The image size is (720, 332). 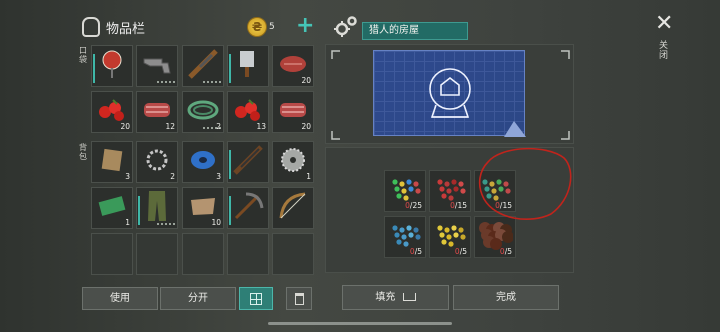 I want to click on hotbar-label: 口袋, so click(x=83, y=55).